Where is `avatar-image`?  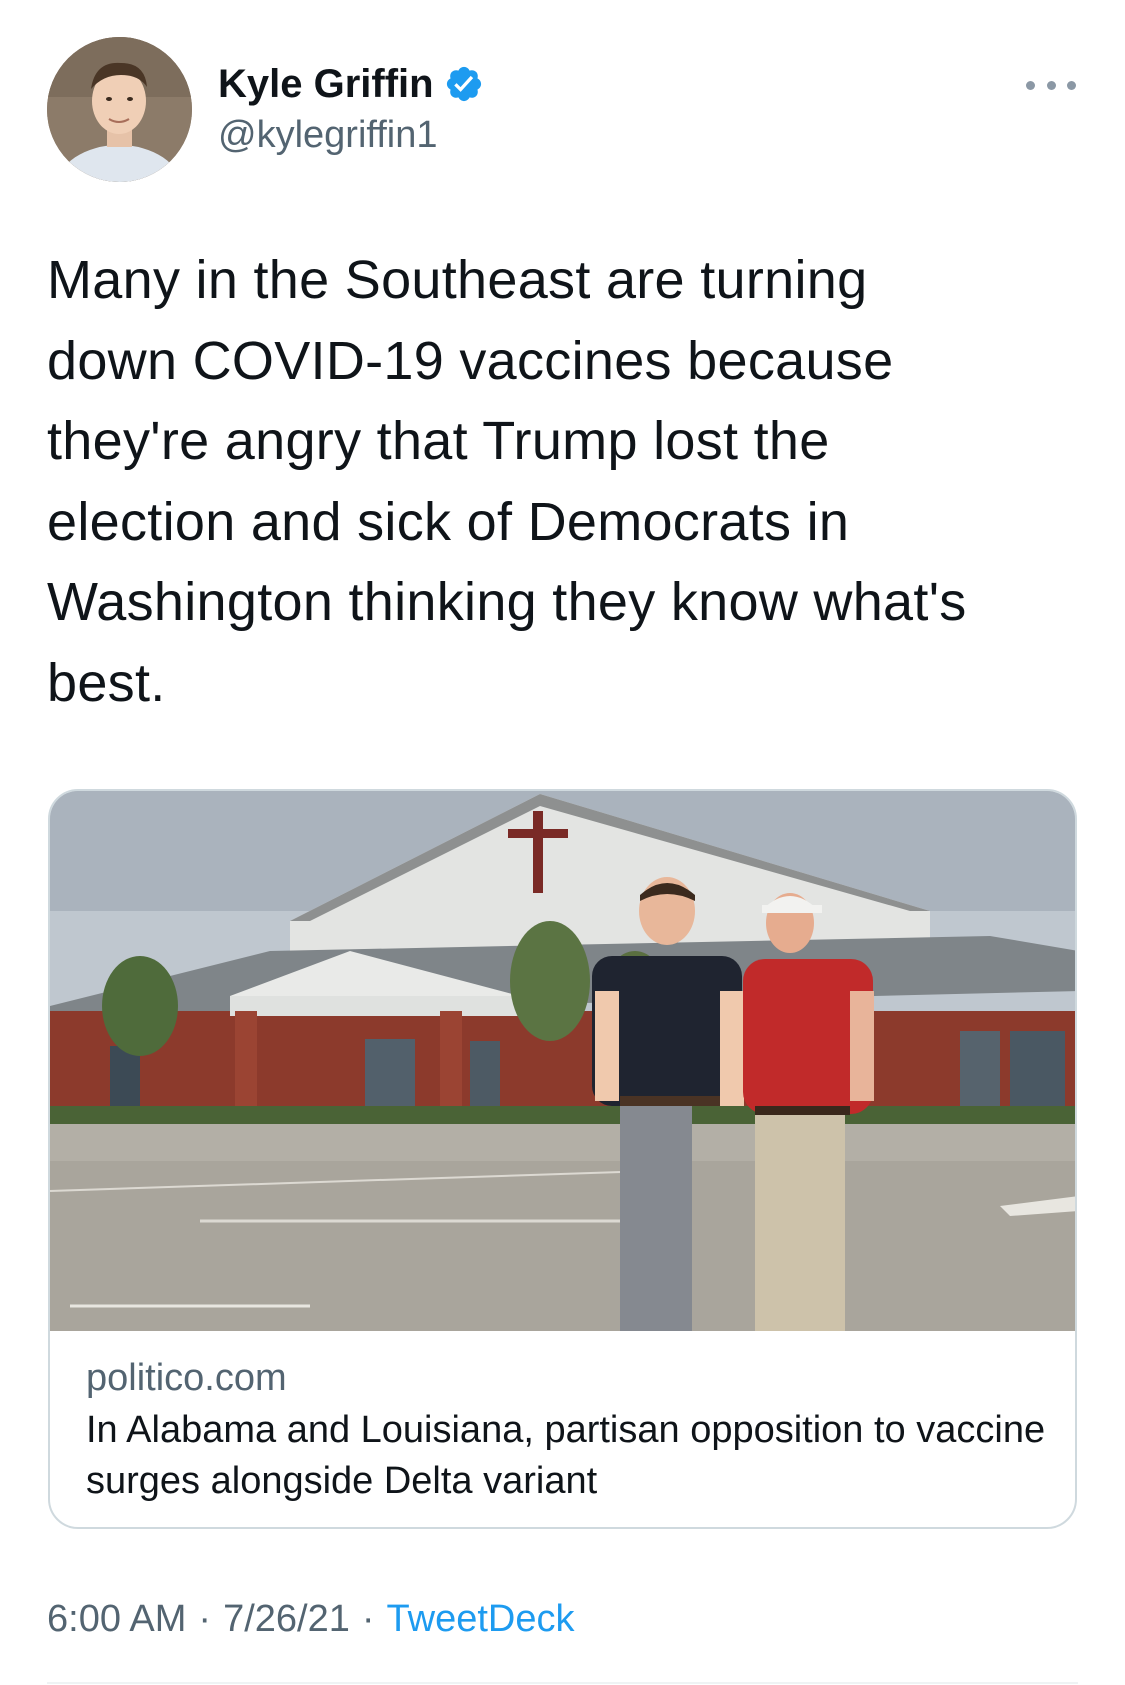 avatar-image is located at coordinates (119, 109).